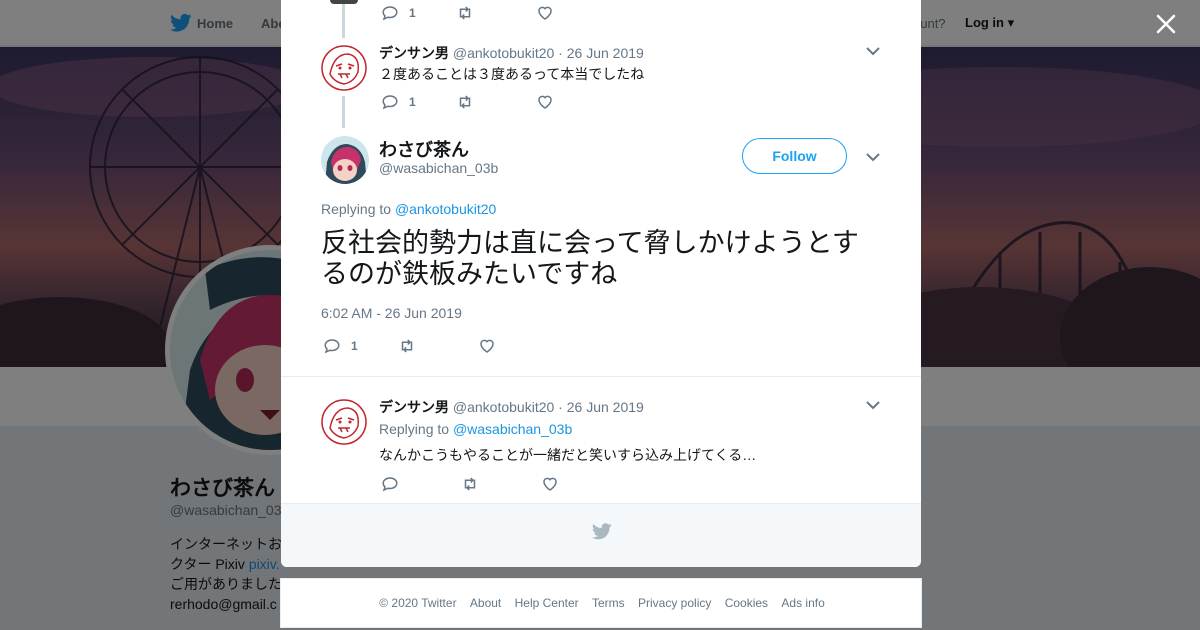  What do you see at coordinates (802, 603) in the screenshot?
I see `footer-ads-link: Ads info` at bounding box center [802, 603].